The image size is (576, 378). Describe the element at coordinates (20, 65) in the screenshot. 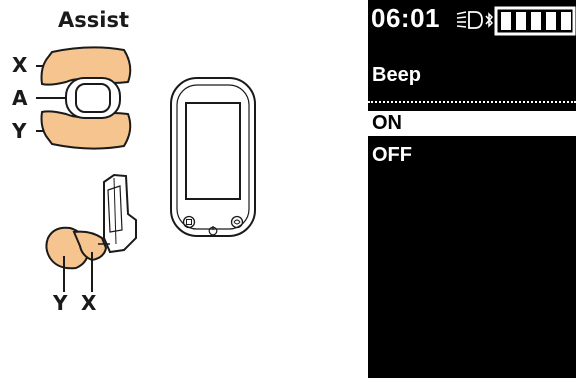

I see `label-x-upper: X` at that location.